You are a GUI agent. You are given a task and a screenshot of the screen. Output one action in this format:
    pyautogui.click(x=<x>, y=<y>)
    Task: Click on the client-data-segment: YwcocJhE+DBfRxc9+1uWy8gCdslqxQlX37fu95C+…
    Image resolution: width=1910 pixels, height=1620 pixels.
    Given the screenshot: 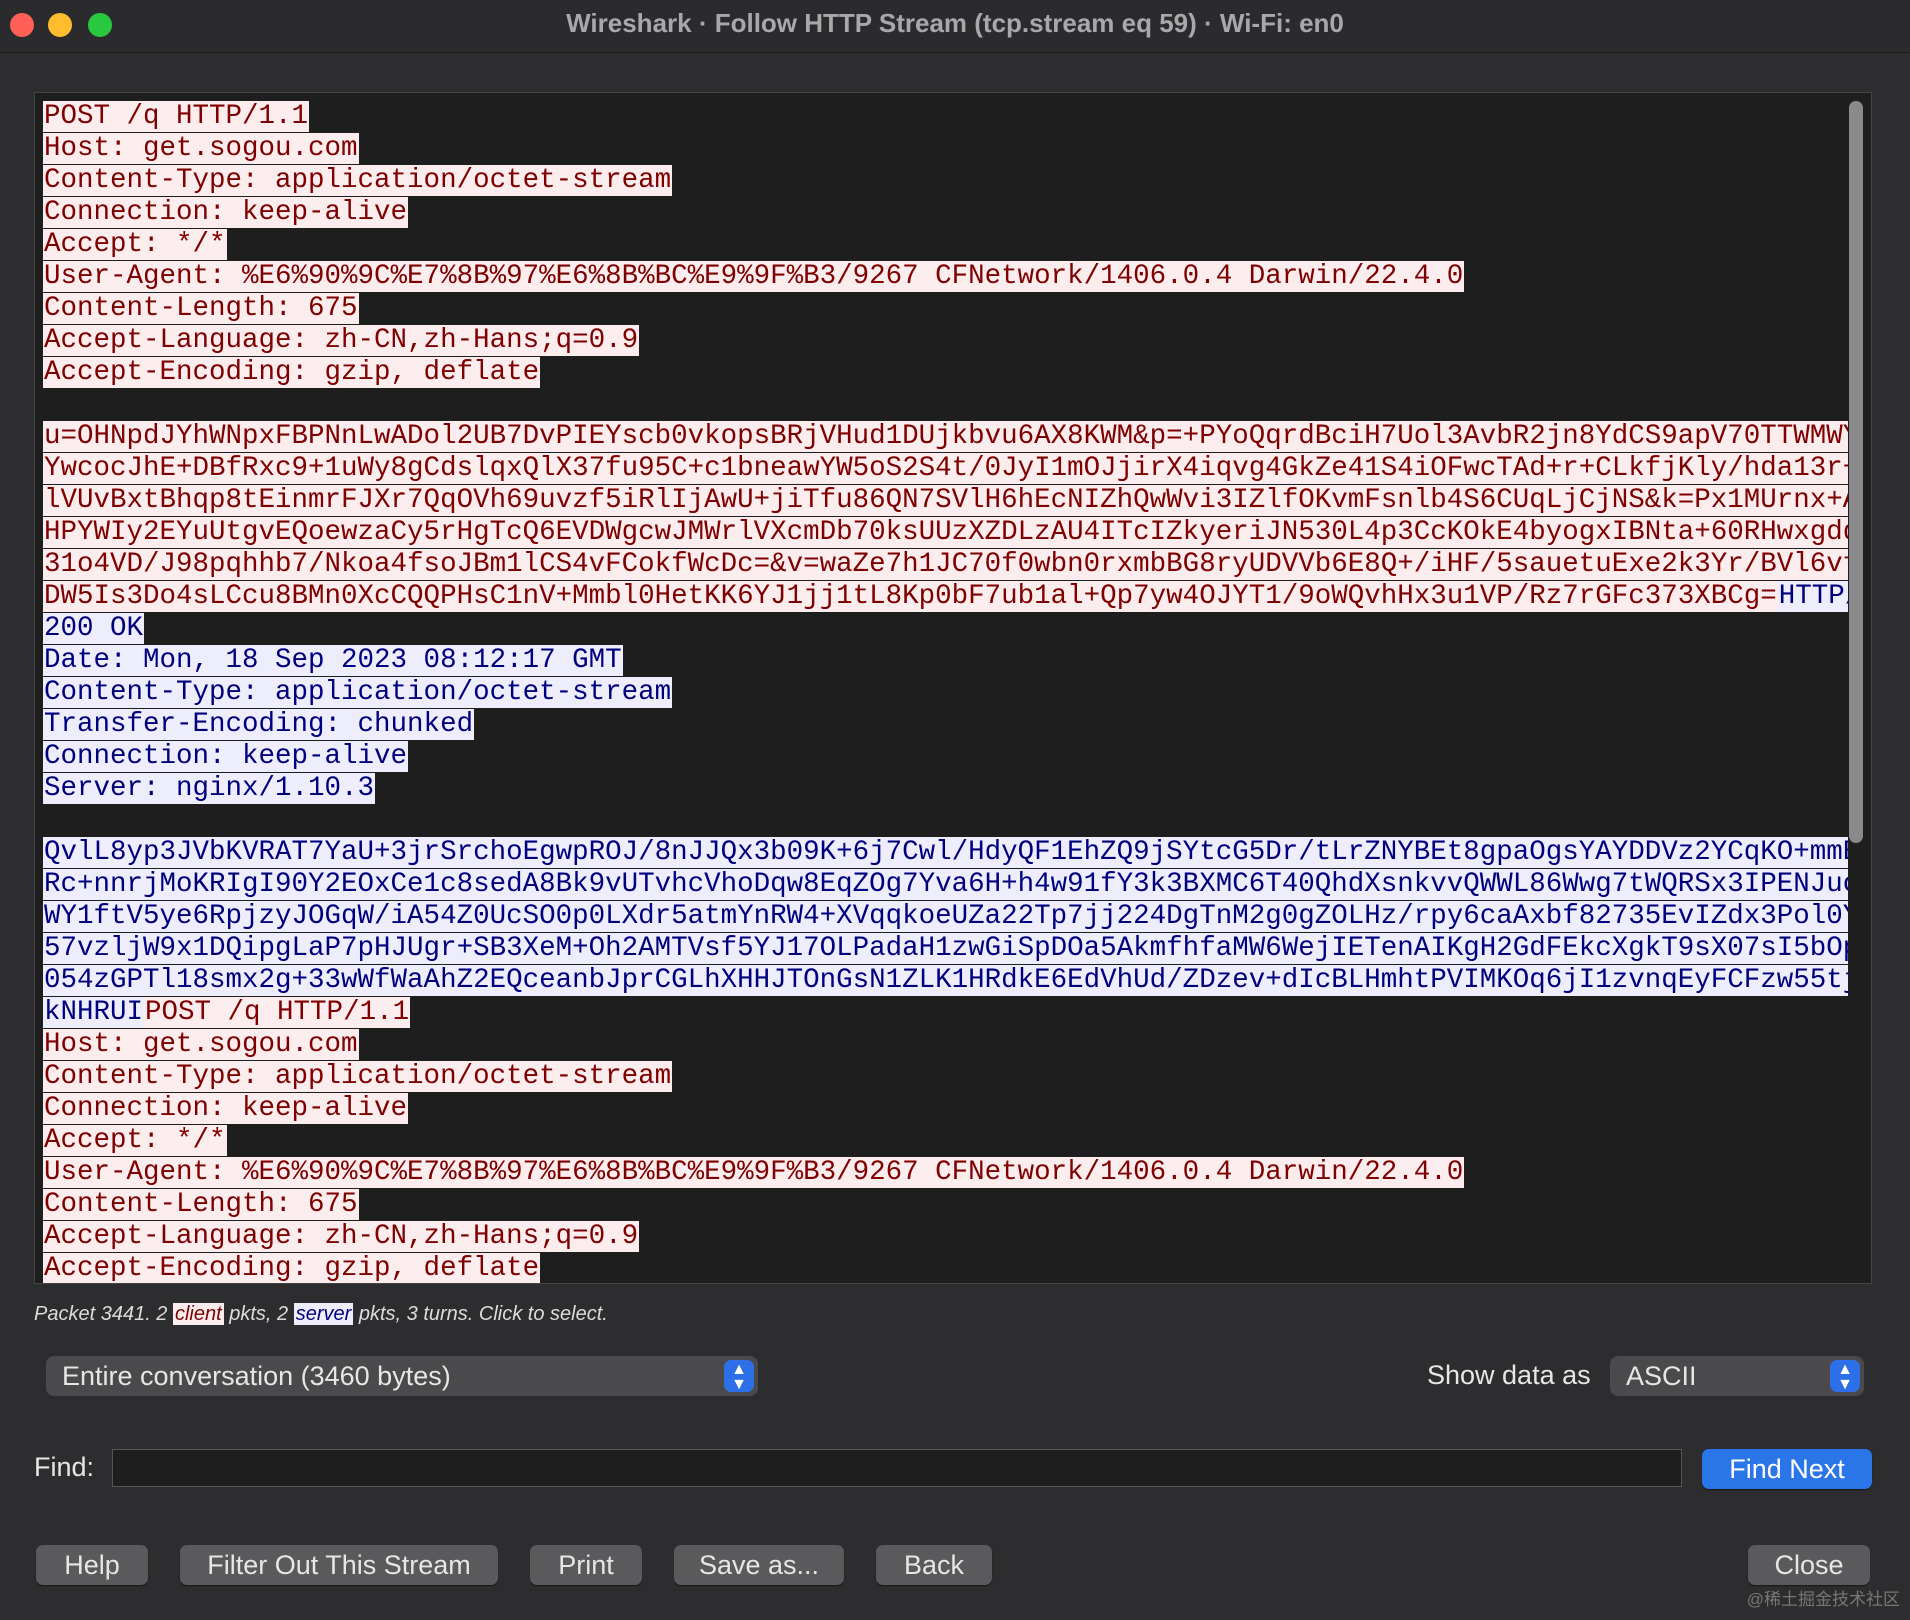 What is the action you would take?
    pyautogui.click(x=945, y=468)
    